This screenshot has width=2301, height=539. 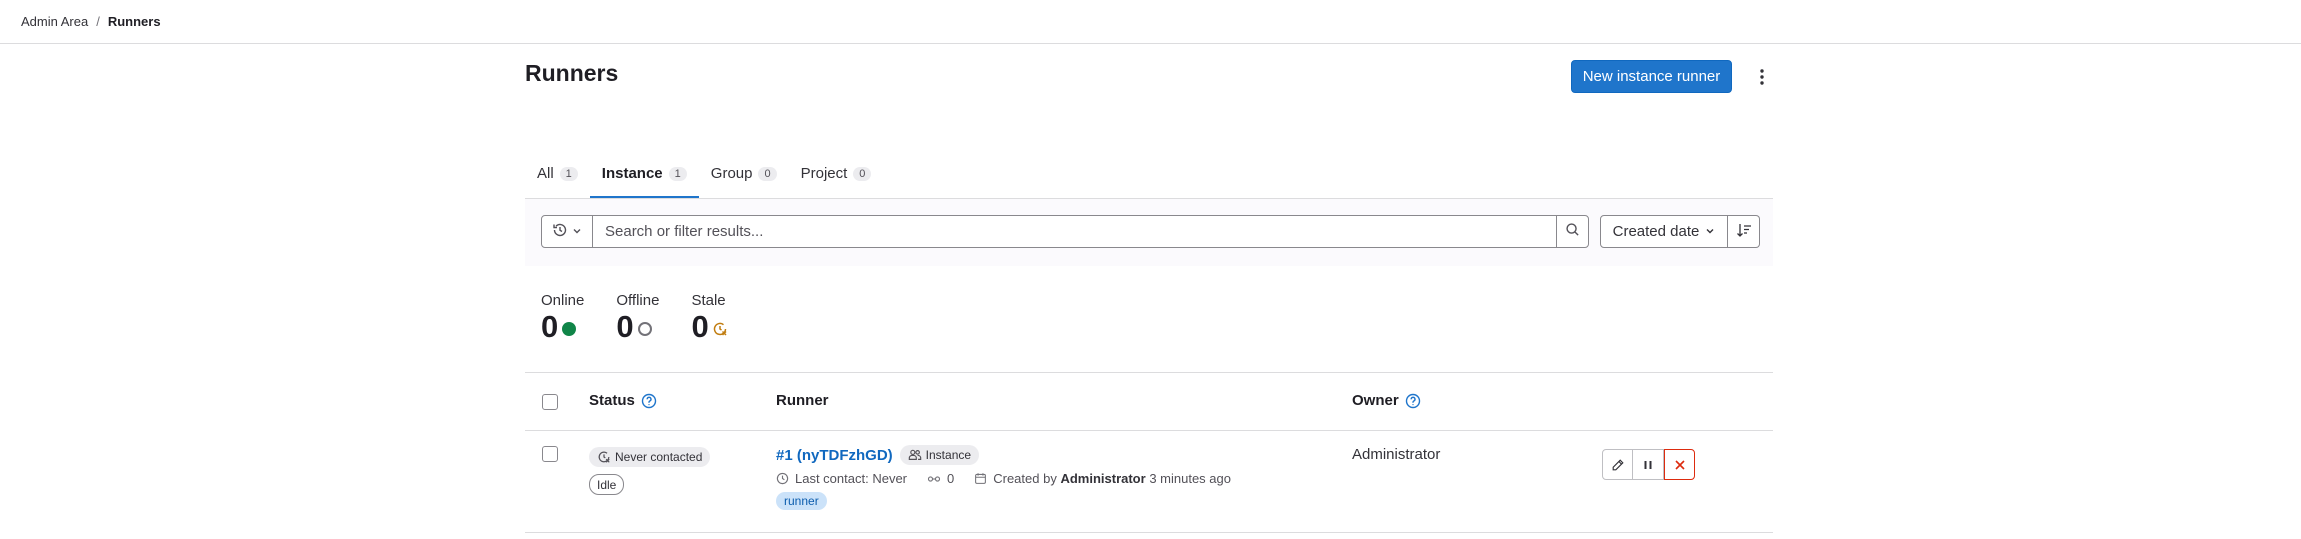 What do you see at coordinates (1762, 77) in the screenshot?
I see `kebab-icon` at bounding box center [1762, 77].